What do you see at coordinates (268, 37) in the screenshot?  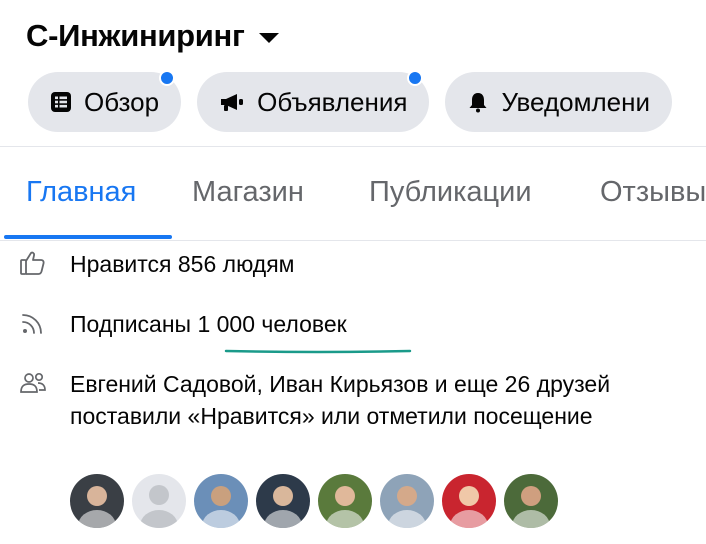 I see `dropdown-caret-icon` at bounding box center [268, 37].